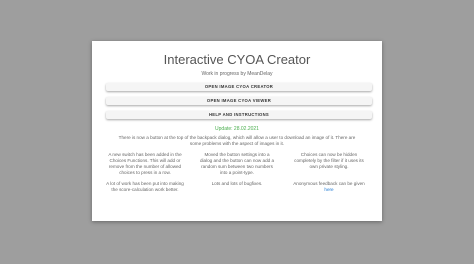 The height and width of the screenshot is (264, 474). What do you see at coordinates (237, 59) in the screenshot?
I see `page-title: Interactive CYOA Creator` at bounding box center [237, 59].